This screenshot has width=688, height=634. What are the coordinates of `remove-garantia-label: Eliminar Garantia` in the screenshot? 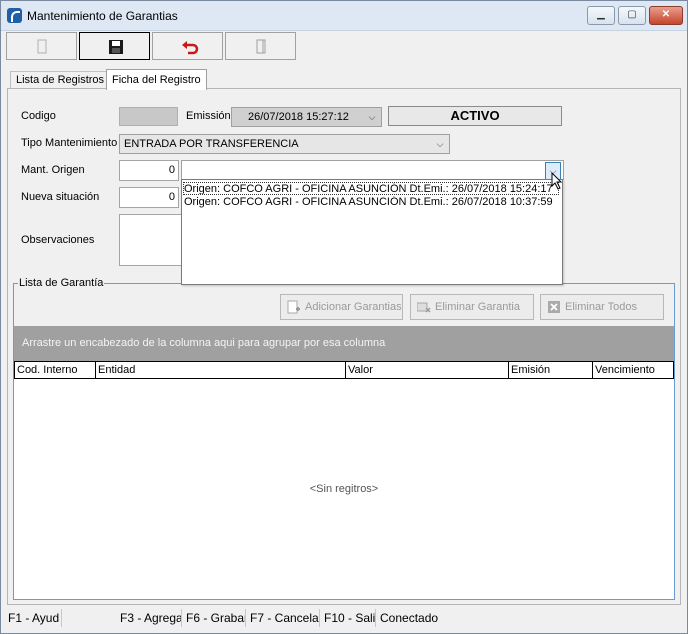 It's located at (477, 307).